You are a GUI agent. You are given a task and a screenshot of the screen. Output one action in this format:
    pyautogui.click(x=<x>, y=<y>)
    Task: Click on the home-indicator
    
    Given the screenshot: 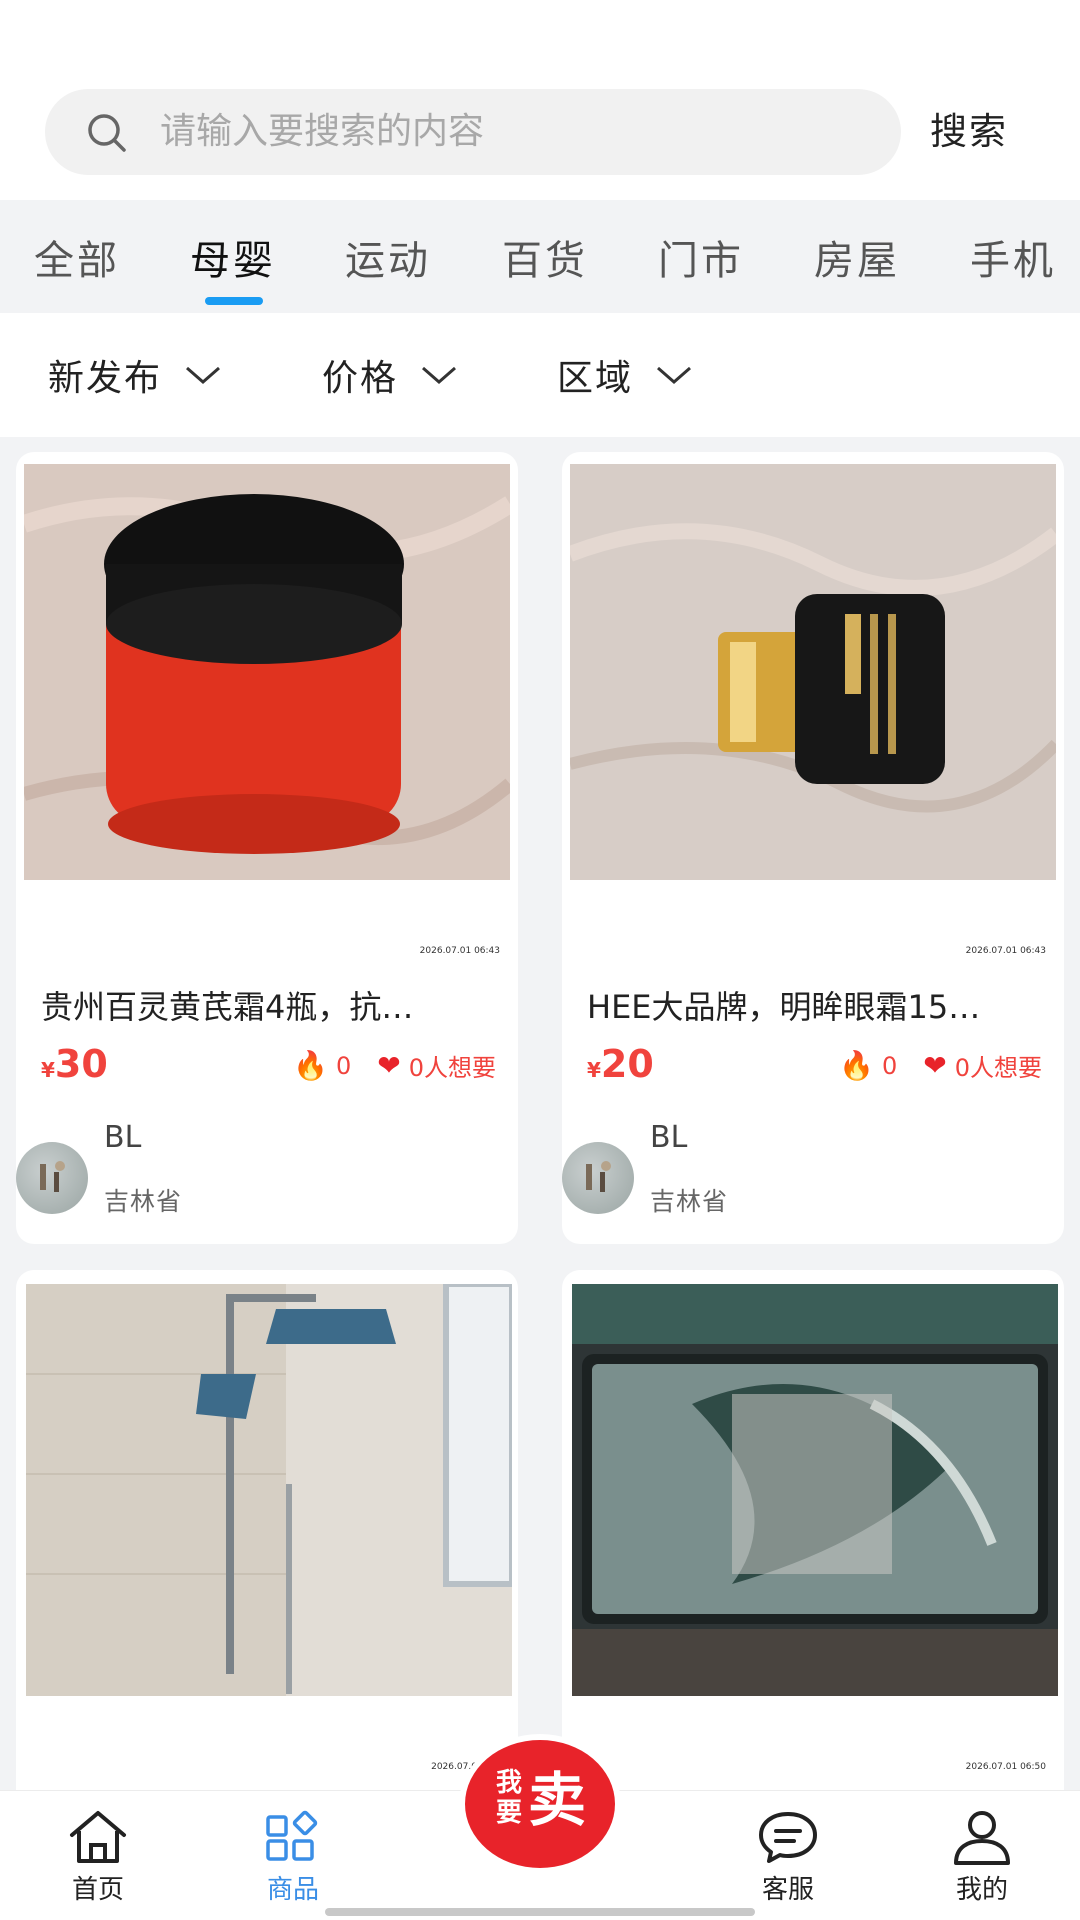 What is the action you would take?
    pyautogui.click(x=540, y=1912)
    